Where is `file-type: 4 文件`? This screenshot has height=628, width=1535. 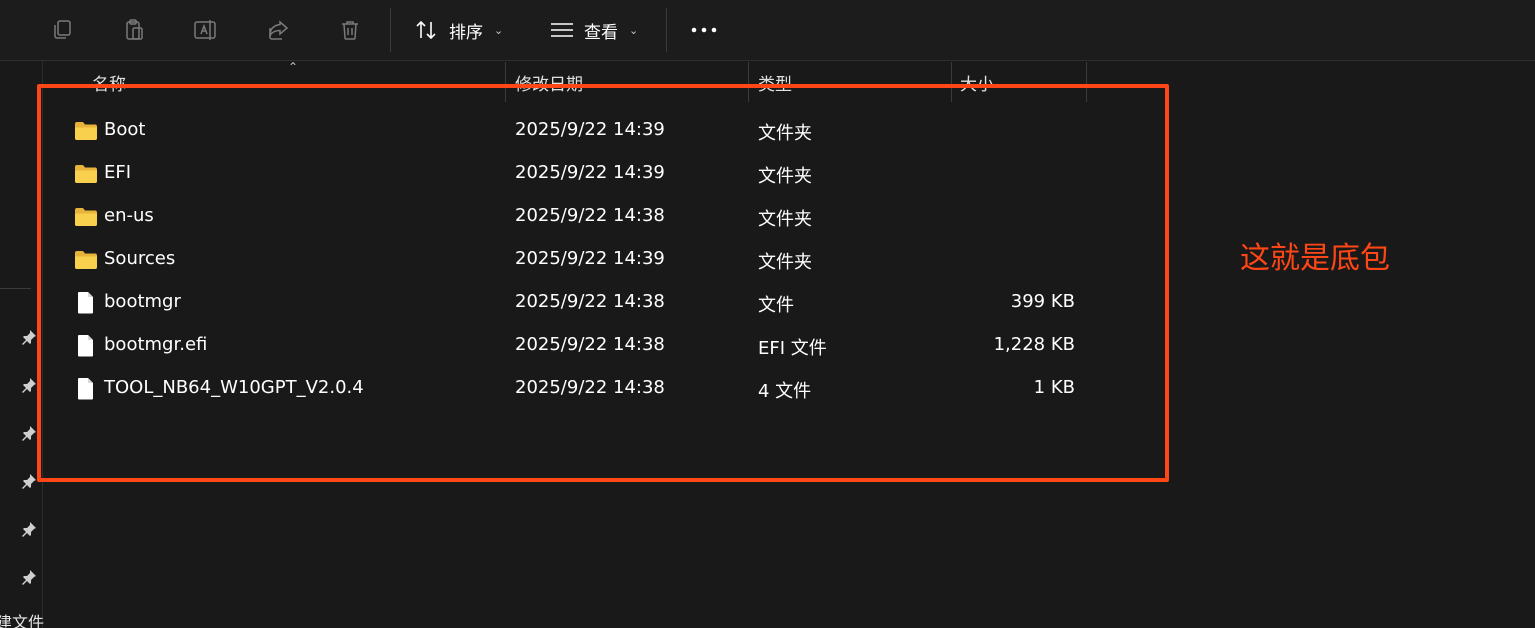
file-type: 4 文件 is located at coordinates (785, 391).